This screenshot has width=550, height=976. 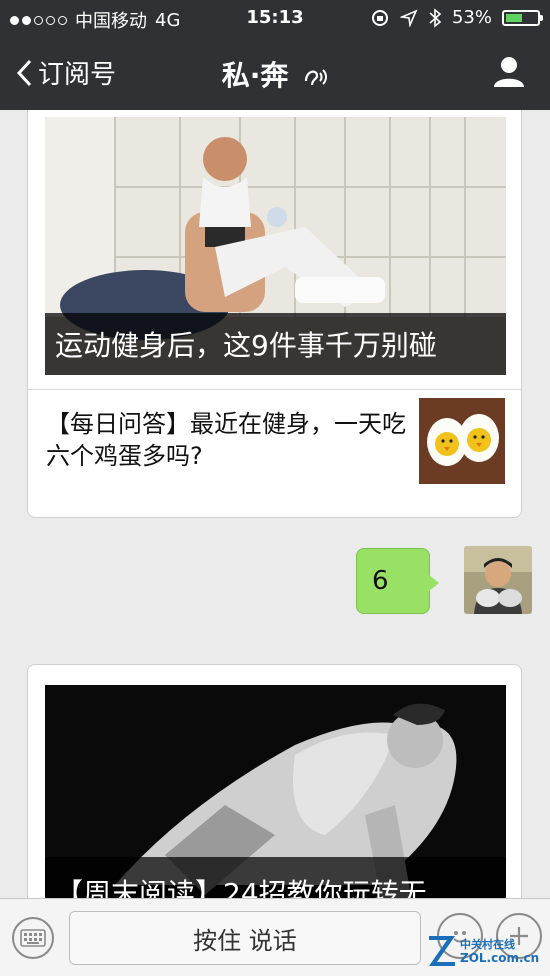 I want to click on page-title: 私·奔, so click(x=275, y=74).